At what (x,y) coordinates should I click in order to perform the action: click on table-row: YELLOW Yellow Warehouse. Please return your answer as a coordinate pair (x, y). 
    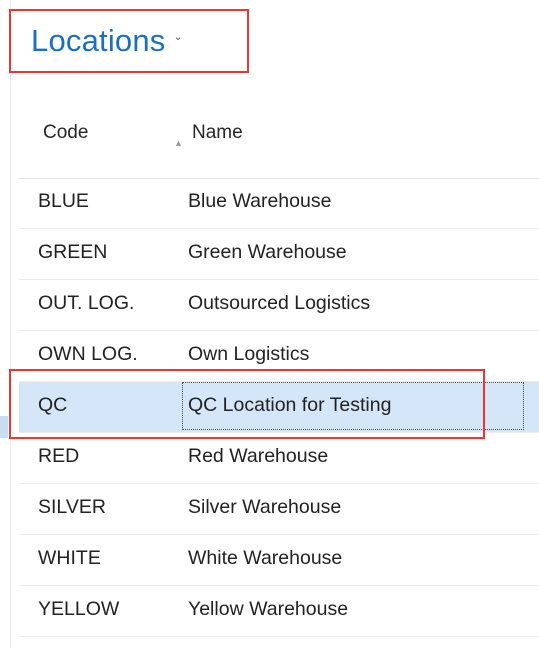
    Looking at the image, I should click on (279, 611).